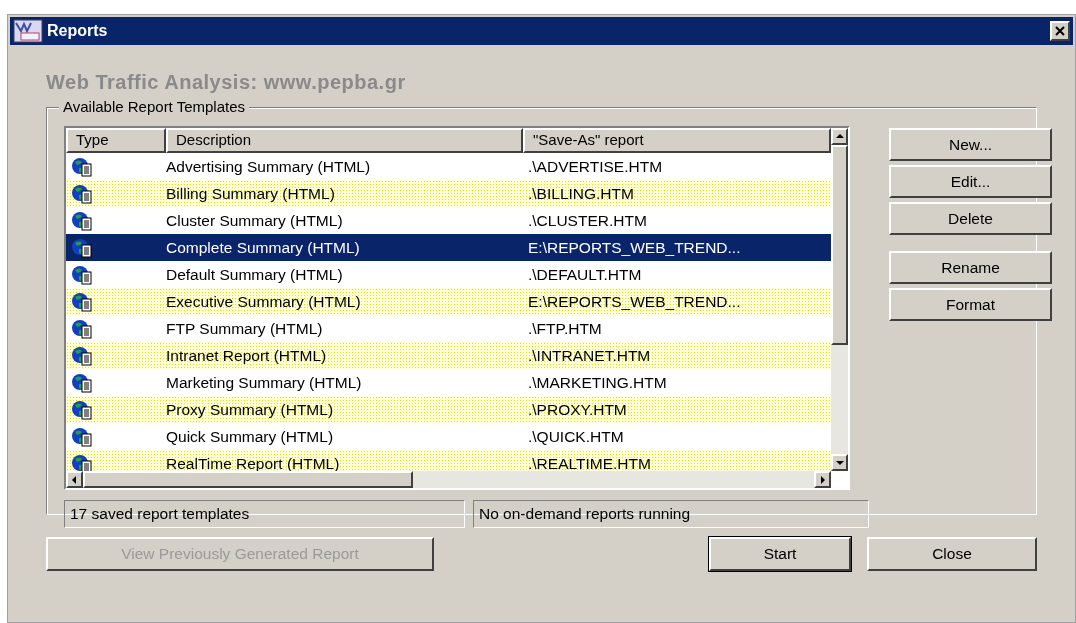  What do you see at coordinates (565, 328) in the screenshot?
I see `table-cell-text: .\FTP.HTM` at bounding box center [565, 328].